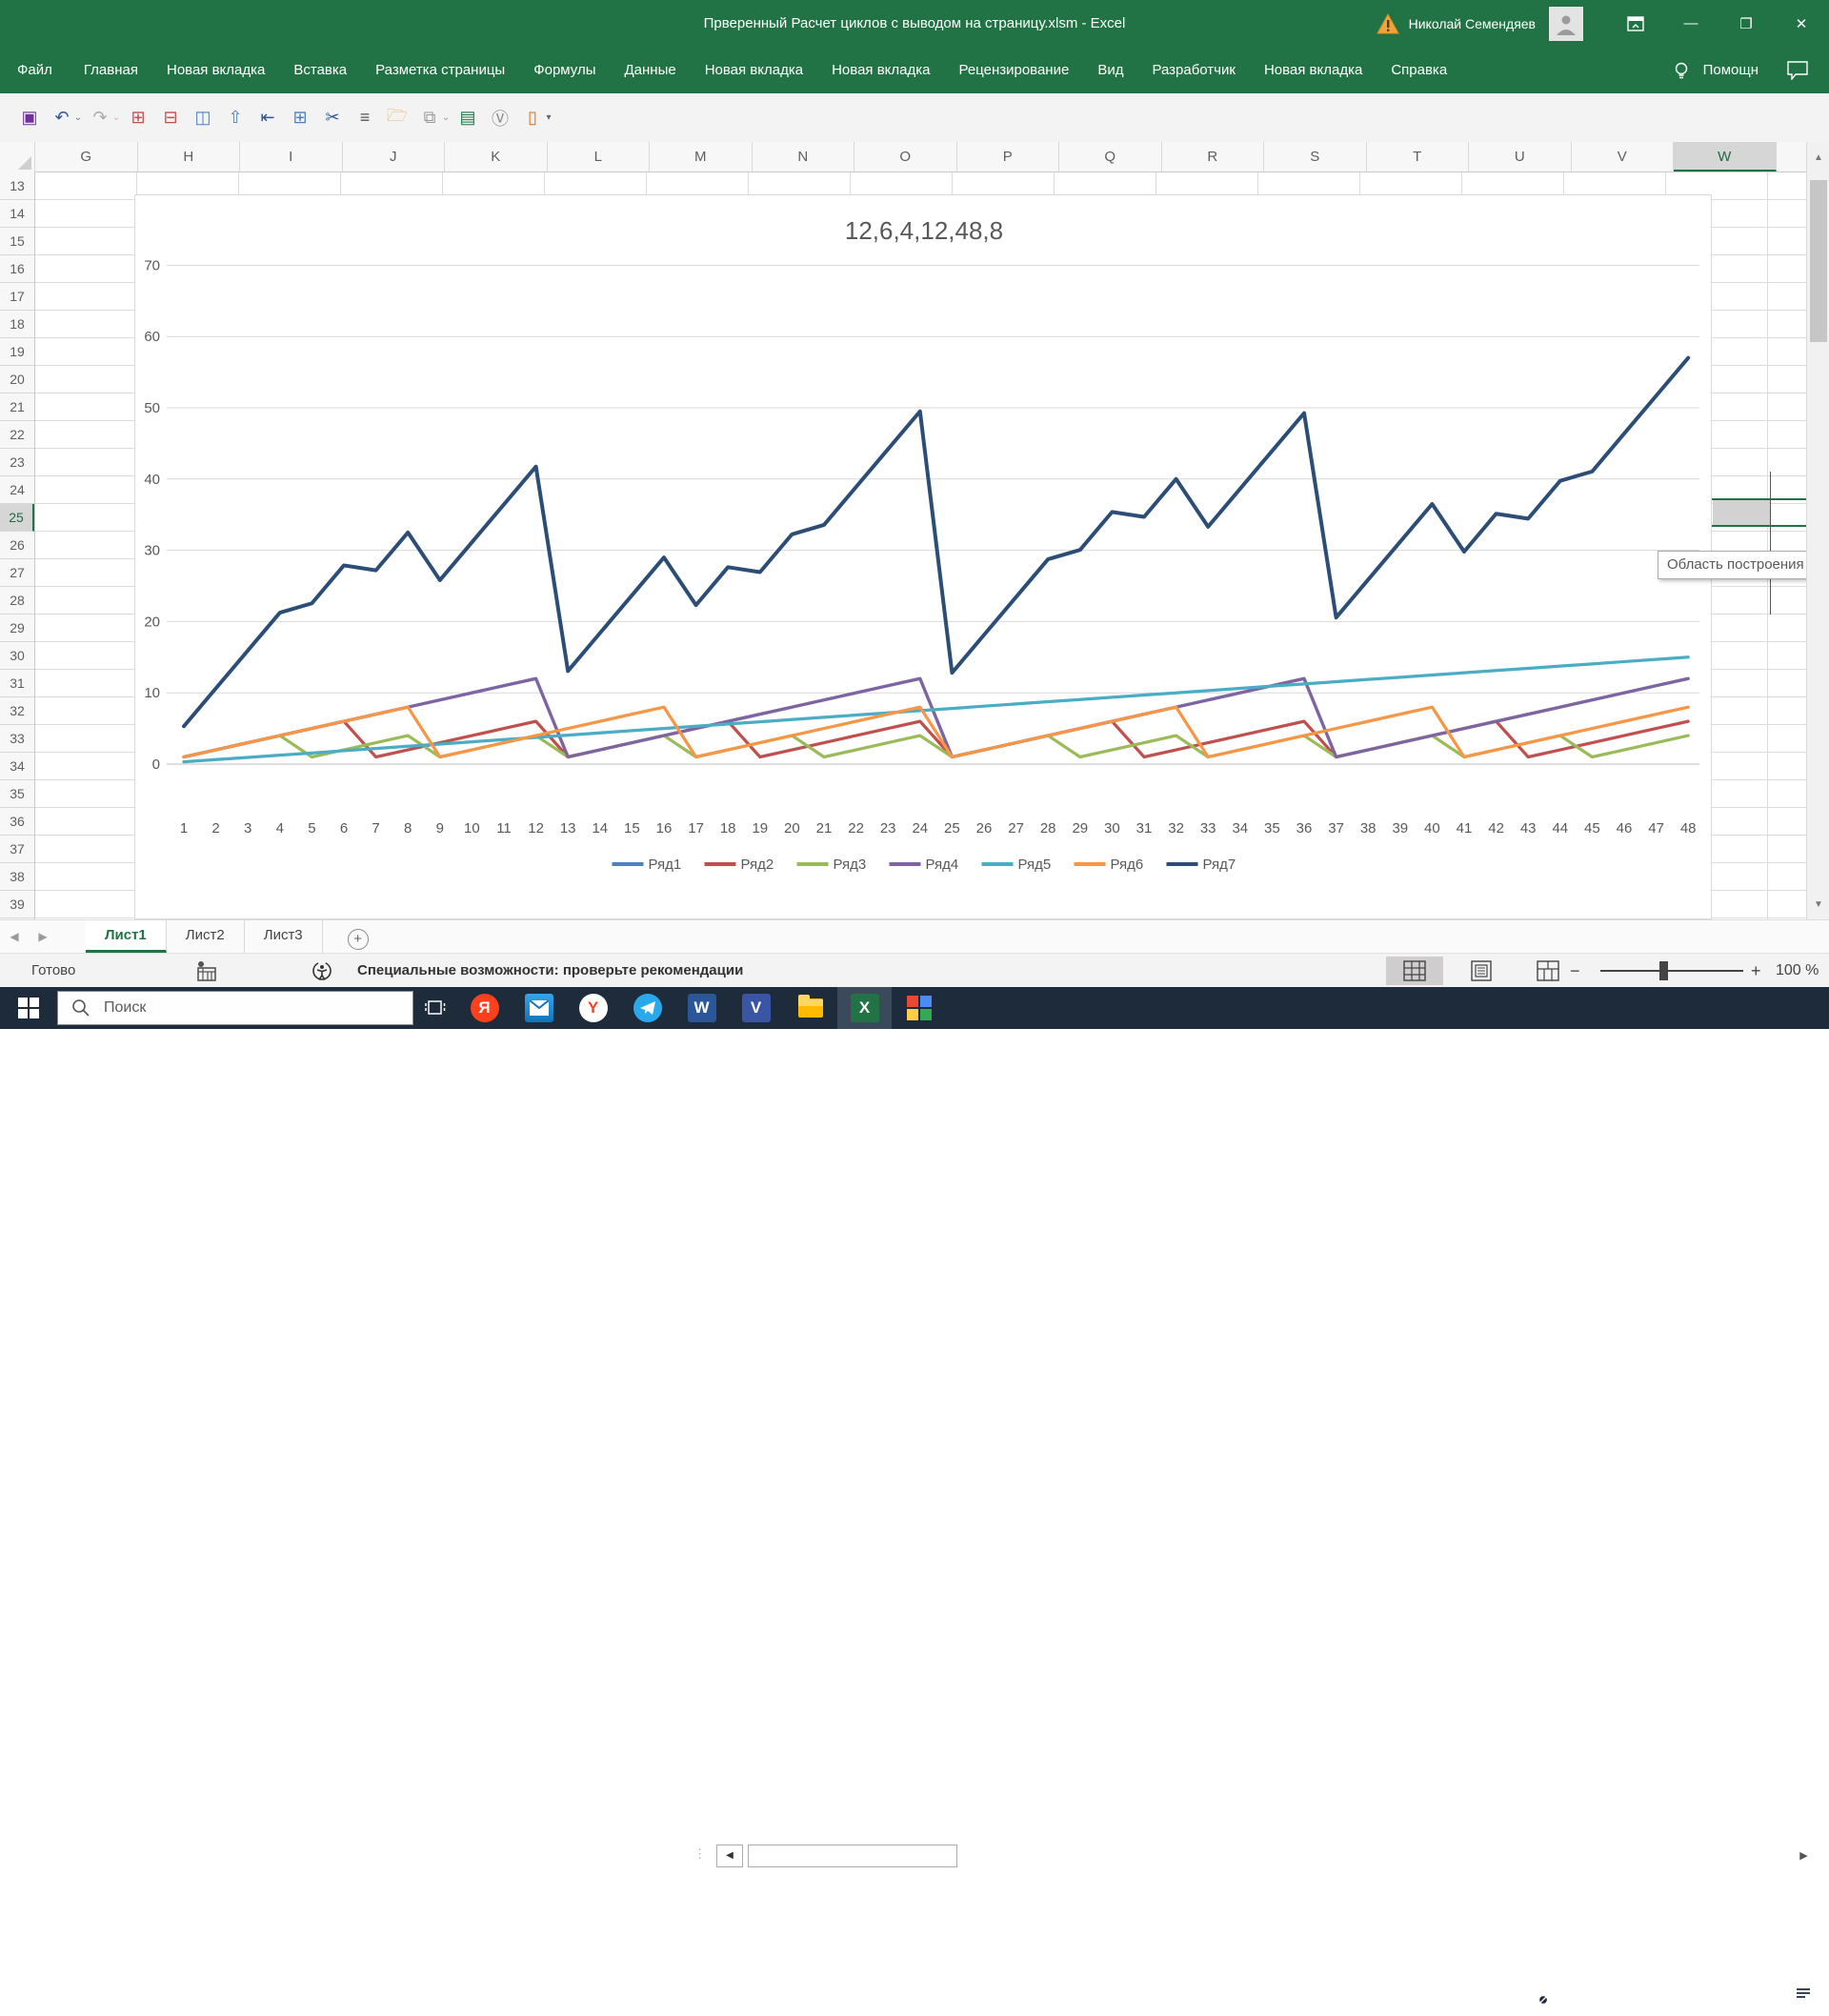  Describe the element at coordinates (17, 186) in the screenshot. I see `row-header-13: 13` at that location.